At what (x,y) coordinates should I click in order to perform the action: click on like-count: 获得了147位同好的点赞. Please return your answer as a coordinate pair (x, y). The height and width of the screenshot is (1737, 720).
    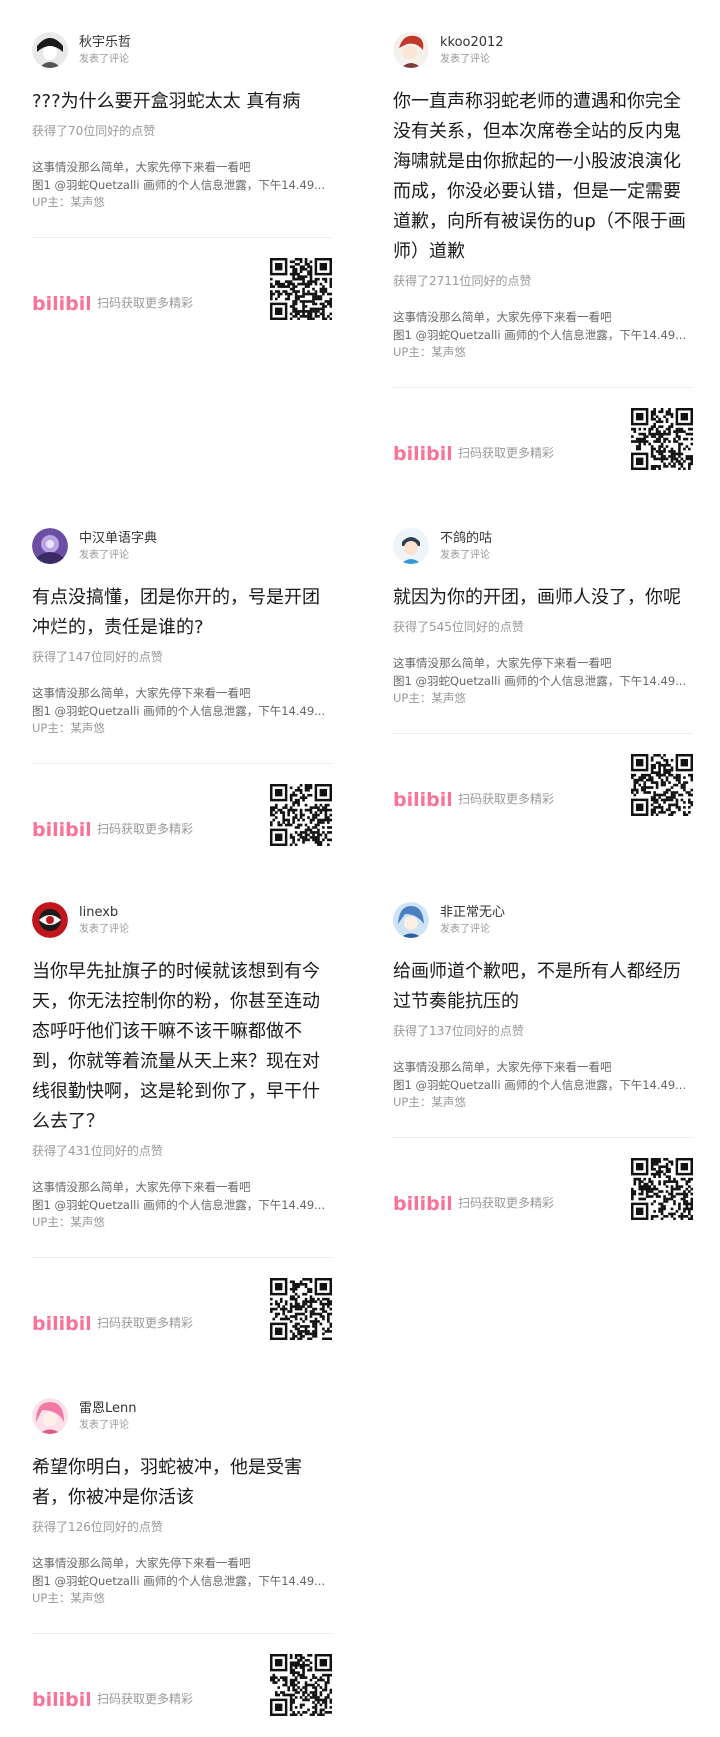
    Looking at the image, I should click on (97, 657).